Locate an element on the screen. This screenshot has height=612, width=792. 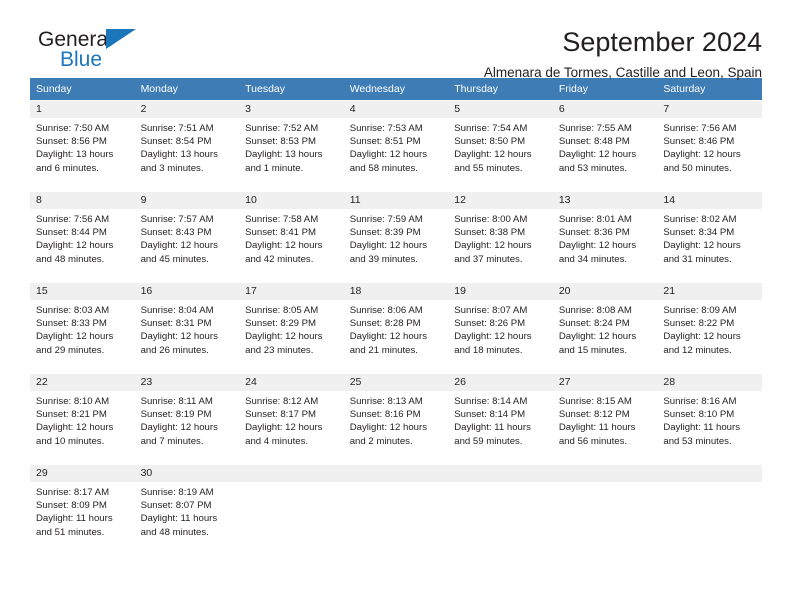
sunset-text: Sunset: 8:16 PM is located at coordinates (385, 415).